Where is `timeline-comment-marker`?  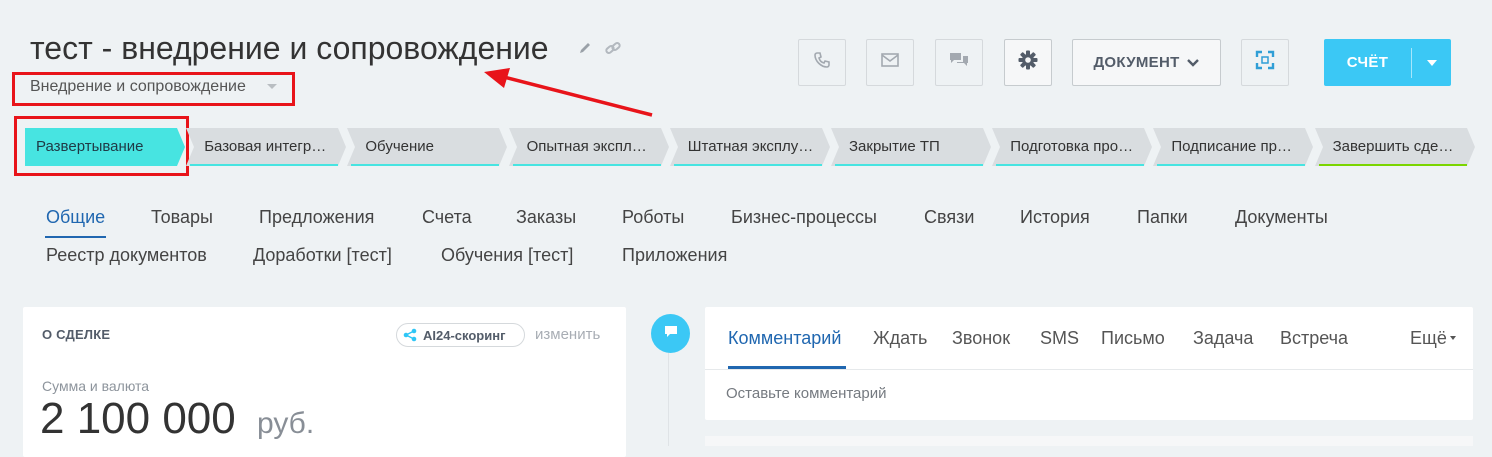
timeline-comment-marker is located at coordinates (670, 333).